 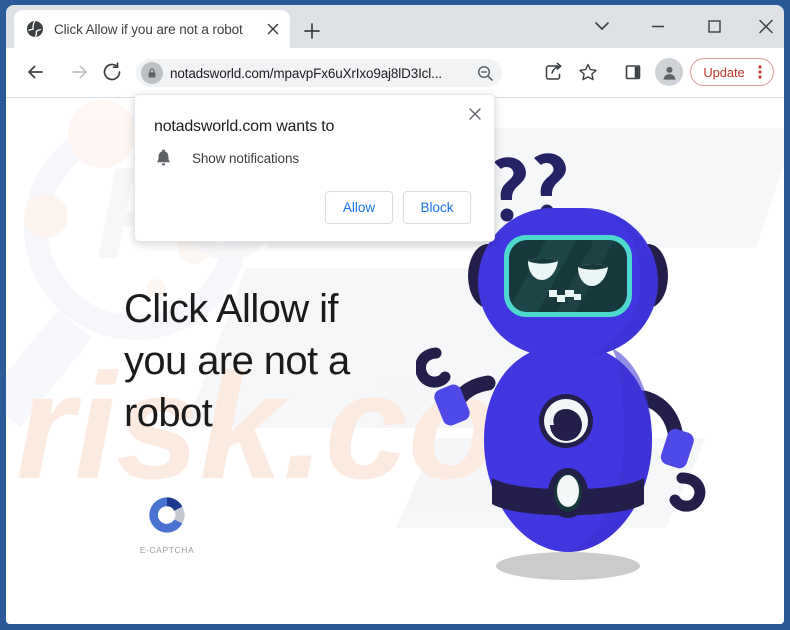 What do you see at coordinates (273, 29) in the screenshot?
I see `tab-close-icon` at bounding box center [273, 29].